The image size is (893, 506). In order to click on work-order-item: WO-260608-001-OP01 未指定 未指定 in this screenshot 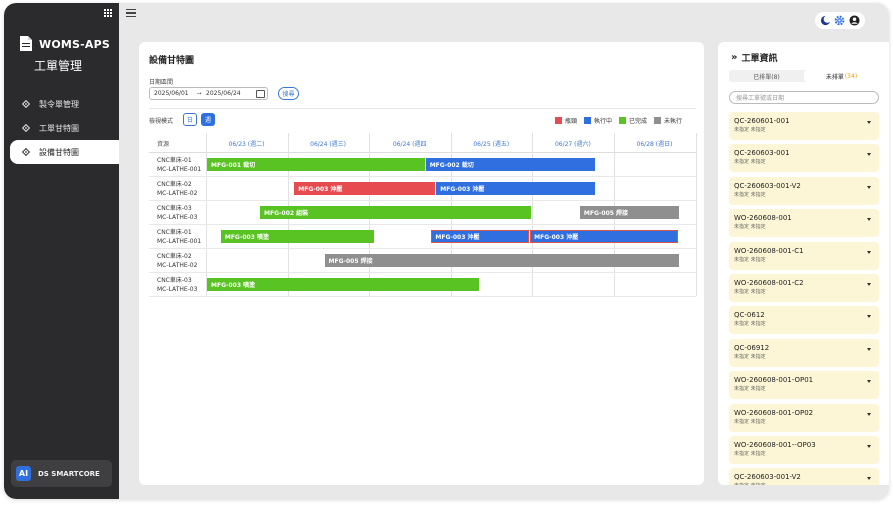, I will do `click(804, 385)`.